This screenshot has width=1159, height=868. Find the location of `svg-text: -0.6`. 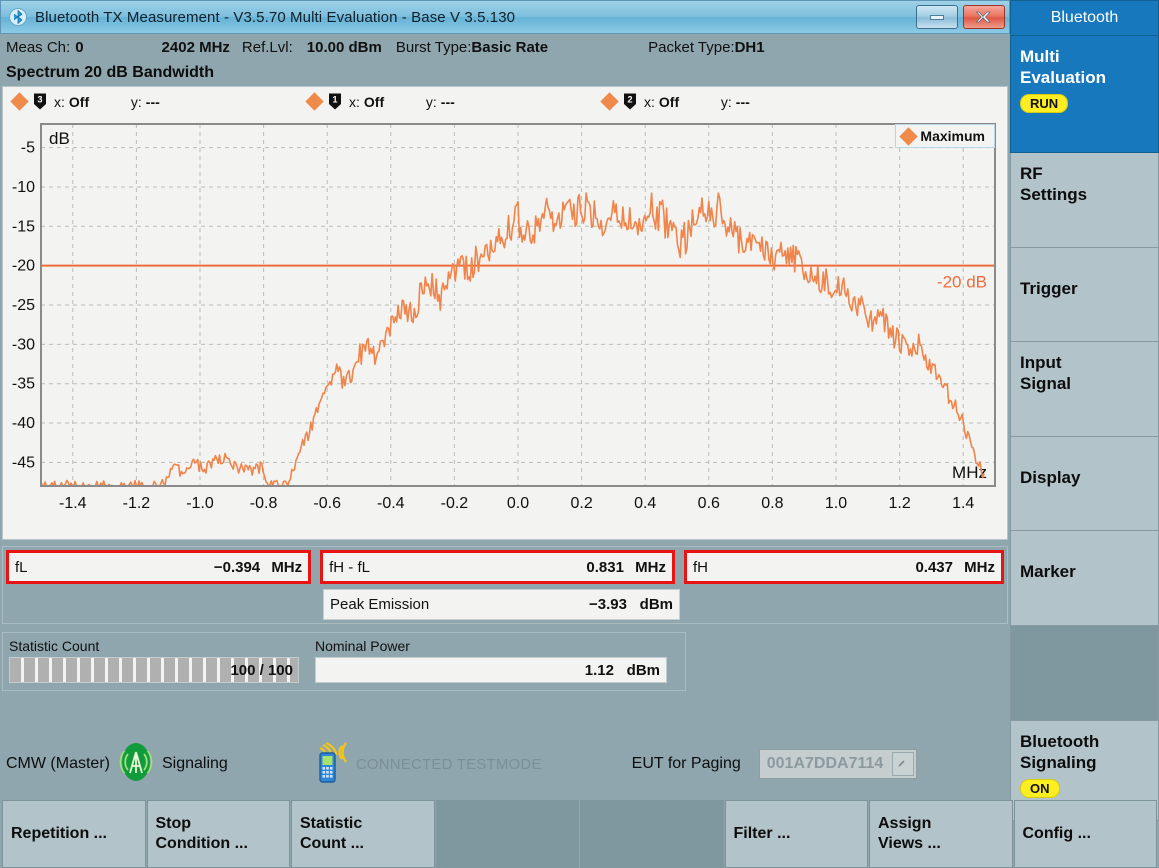

svg-text: -0.6 is located at coordinates (327, 503).